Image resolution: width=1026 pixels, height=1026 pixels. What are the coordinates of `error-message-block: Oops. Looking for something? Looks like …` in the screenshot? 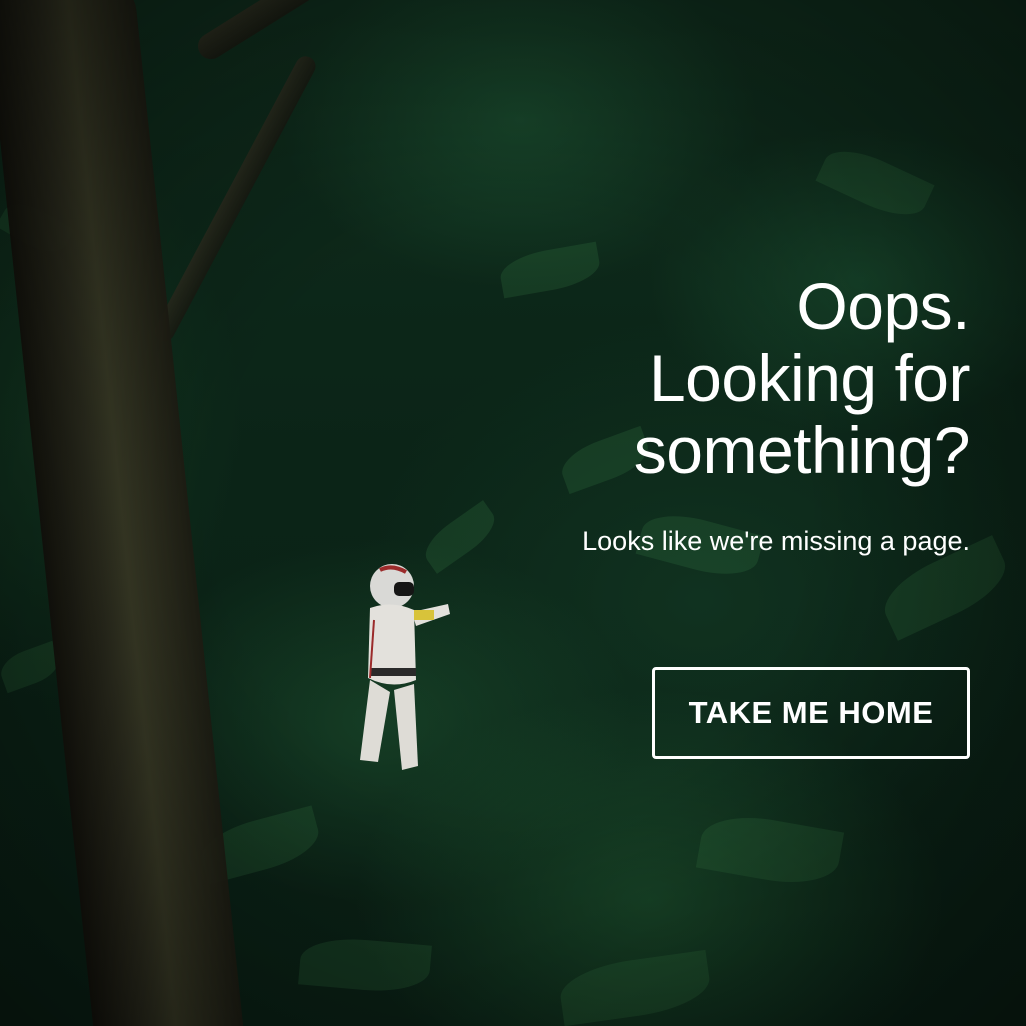 It's located at (710, 414).